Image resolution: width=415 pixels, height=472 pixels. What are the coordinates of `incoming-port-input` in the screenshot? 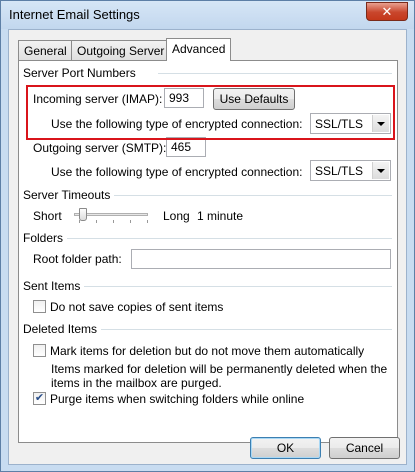 It's located at (184, 98).